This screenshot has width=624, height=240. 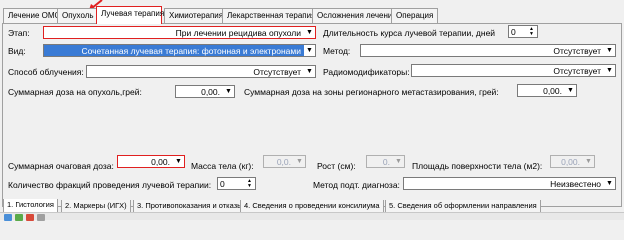 I want to click on radiomodifiers-select: Отсутствует ▼, so click(x=513, y=70).